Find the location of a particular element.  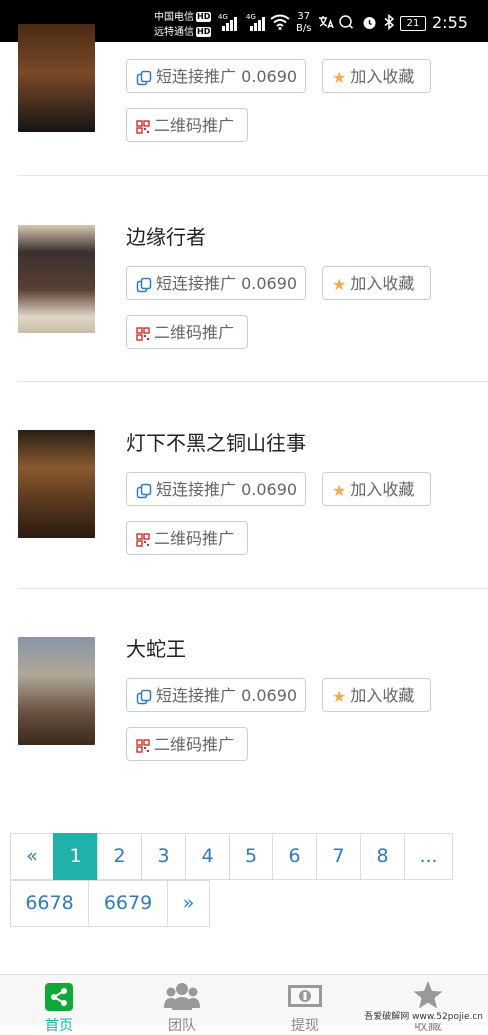

tab-withdraw: 提现 is located at coordinates (305, 1004).